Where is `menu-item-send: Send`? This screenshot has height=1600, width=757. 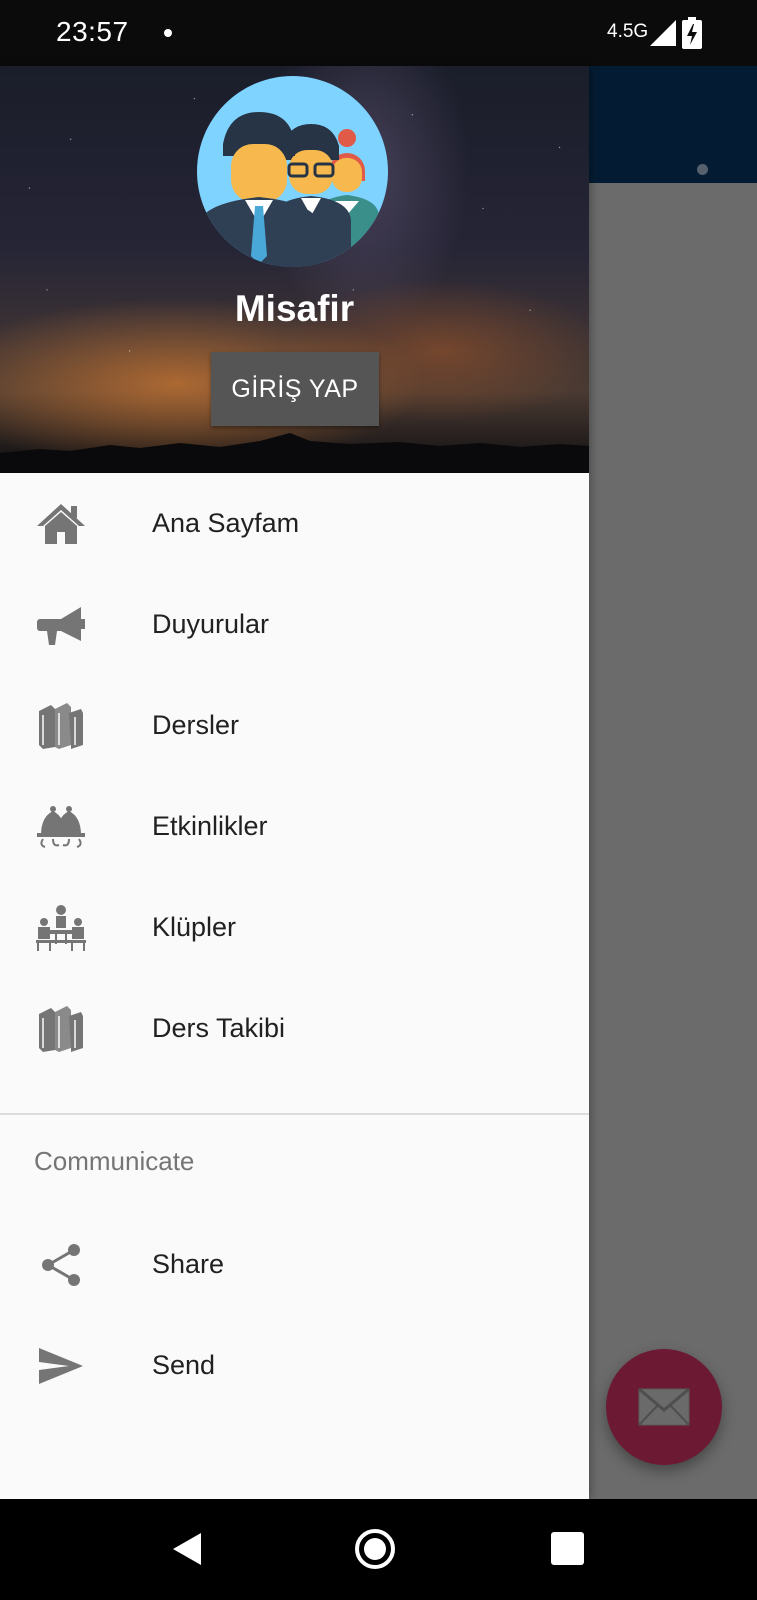
menu-item-send: Send is located at coordinates (294, 1365).